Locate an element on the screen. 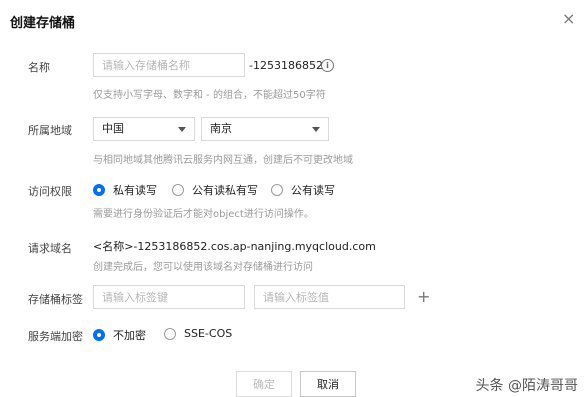 The height and width of the screenshot is (397, 588). name-label: 名称 is located at coordinates (39, 67).